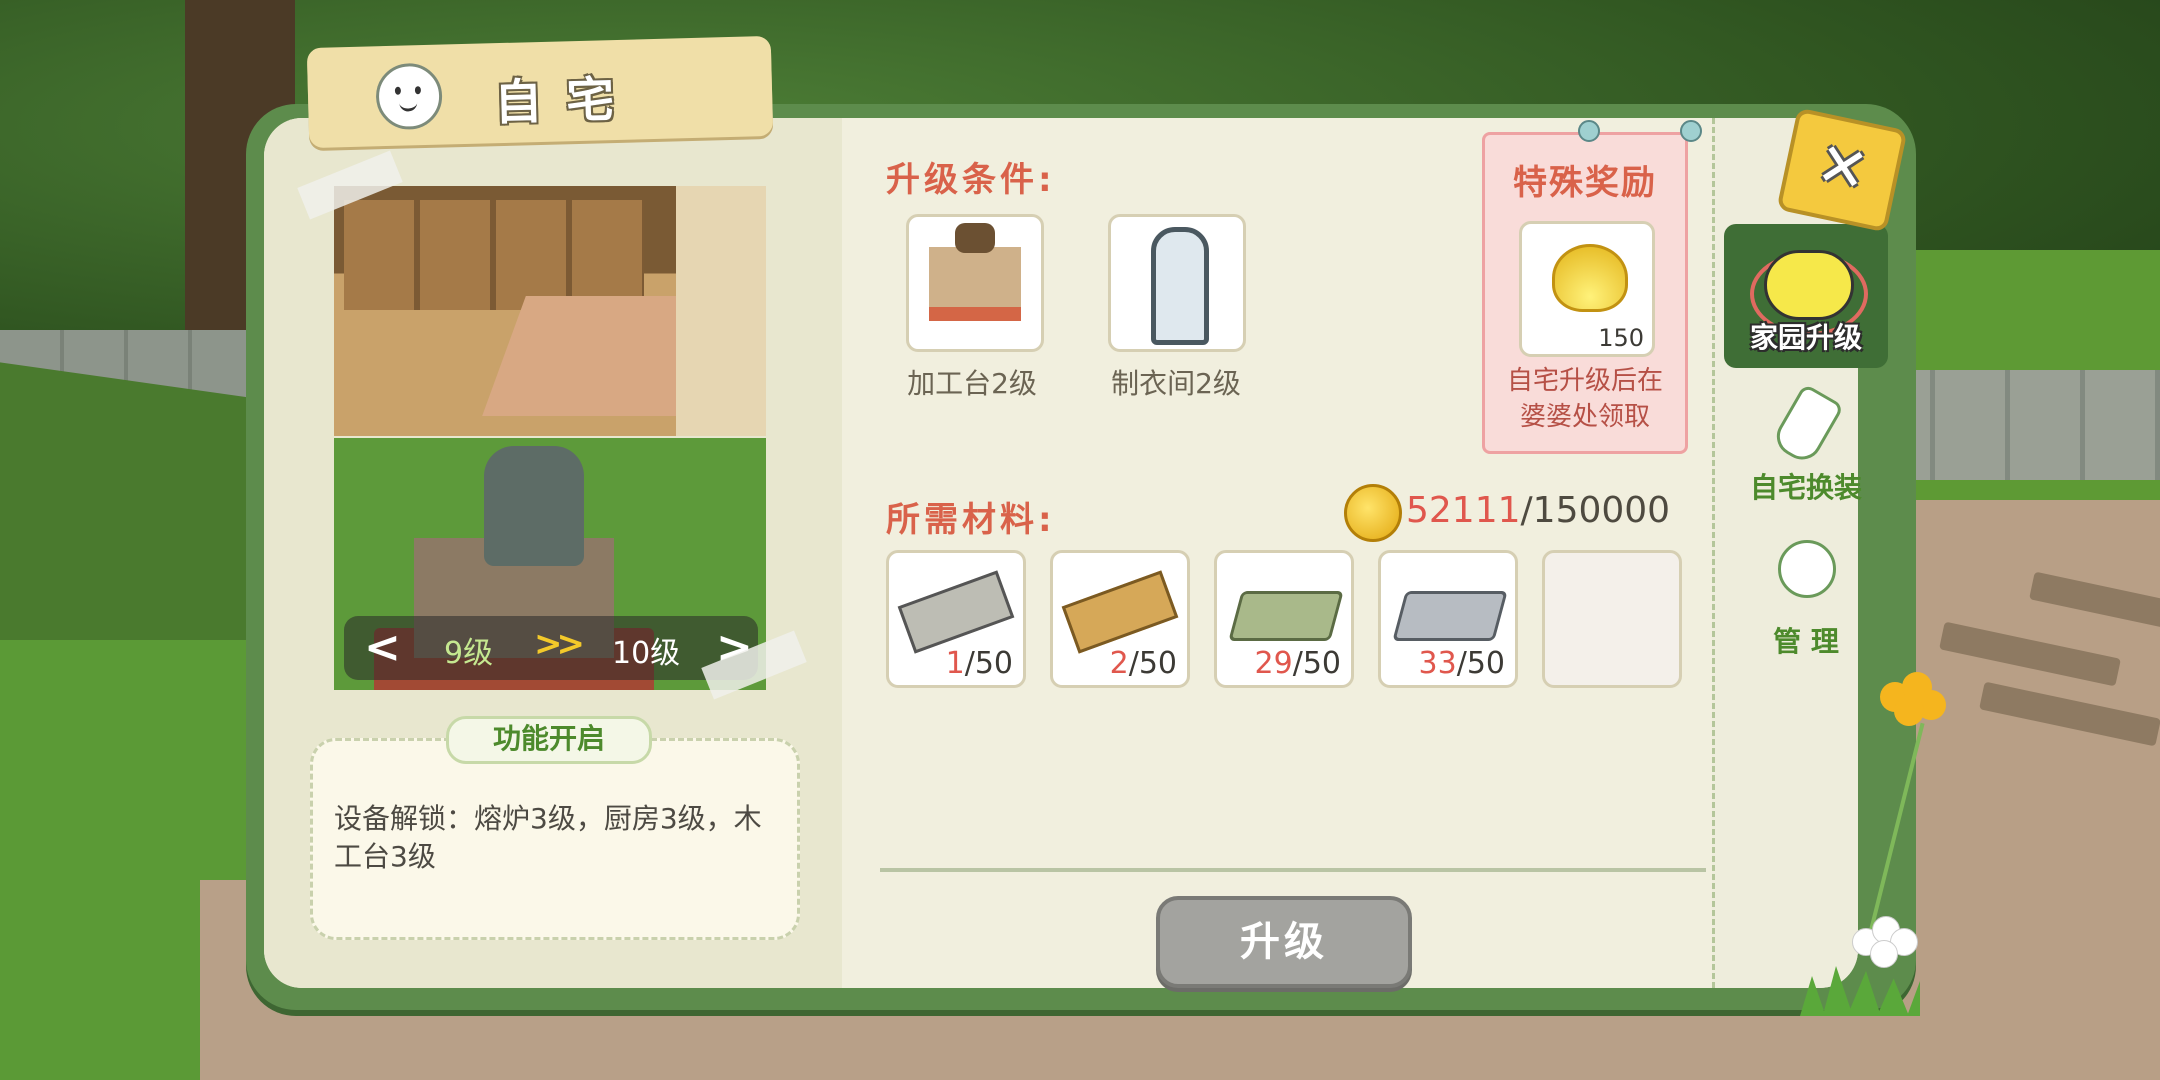 The height and width of the screenshot is (1080, 2160). What do you see at coordinates (1805, 337) in the screenshot?
I see `tab-label: 家园升级` at bounding box center [1805, 337].